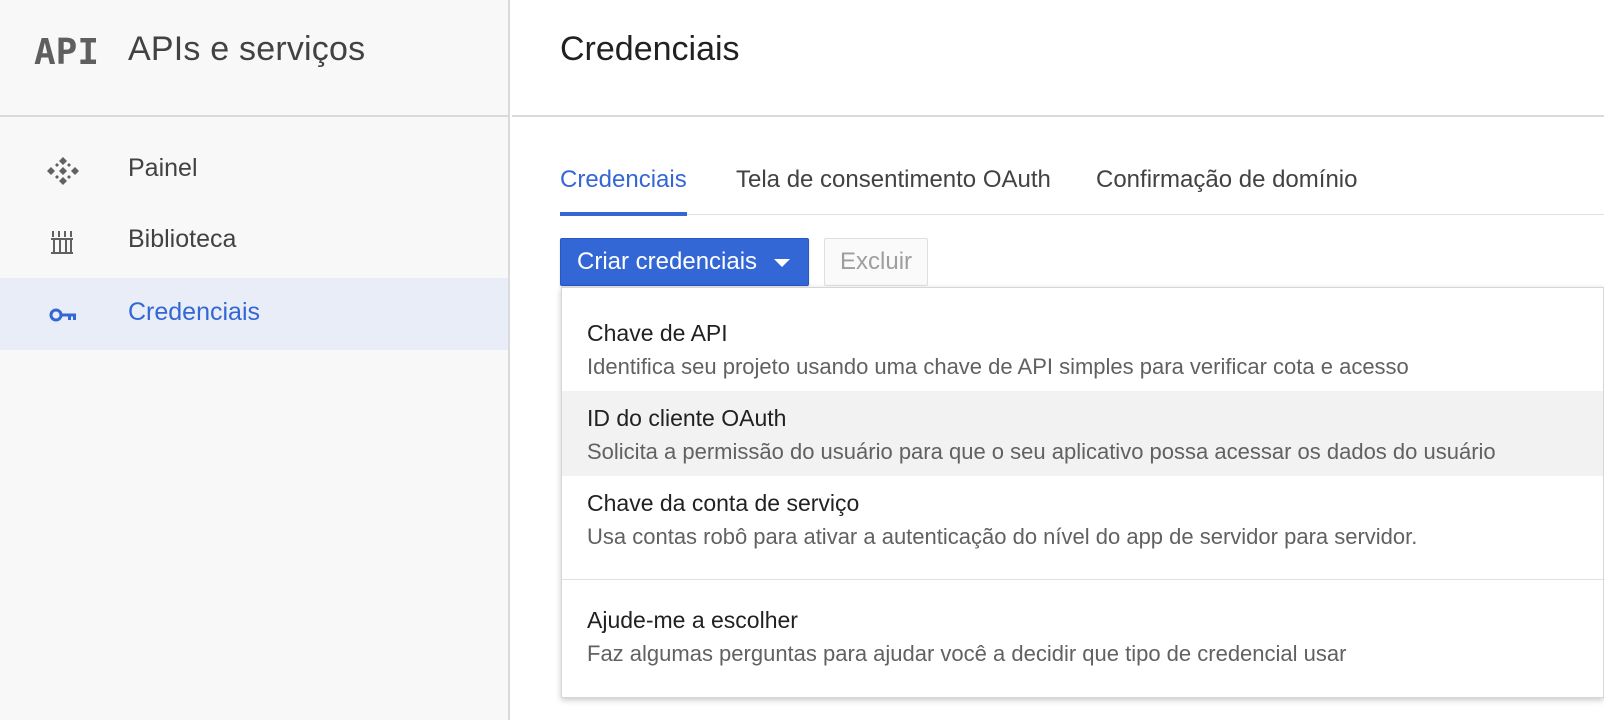  What do you see at coordinates (194, 312) in the screenshot?
I see `sidebar-item-label: Credenciais` at bounding box center [194, 312].